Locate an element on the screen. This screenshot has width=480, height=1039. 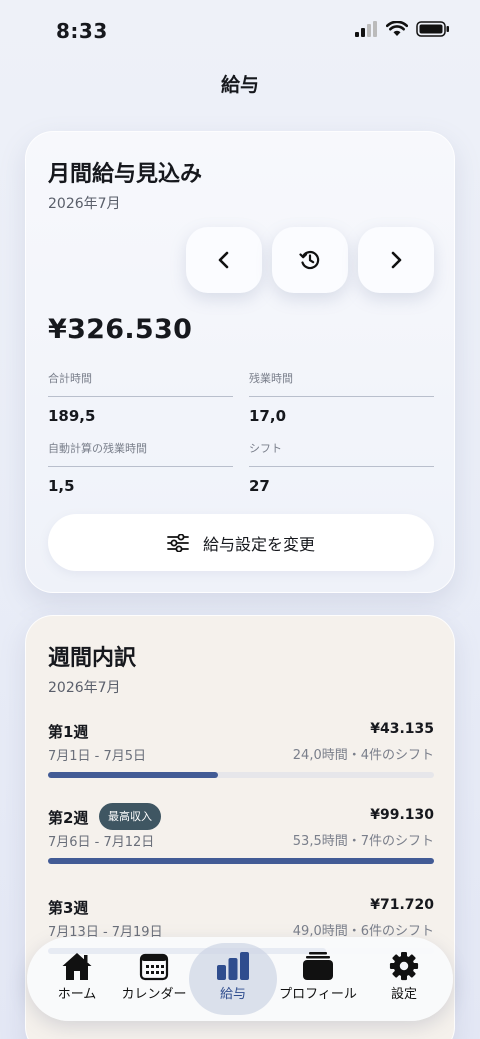
monthly-pay-month: 2026年7月 is located at coordinates (84, 204).